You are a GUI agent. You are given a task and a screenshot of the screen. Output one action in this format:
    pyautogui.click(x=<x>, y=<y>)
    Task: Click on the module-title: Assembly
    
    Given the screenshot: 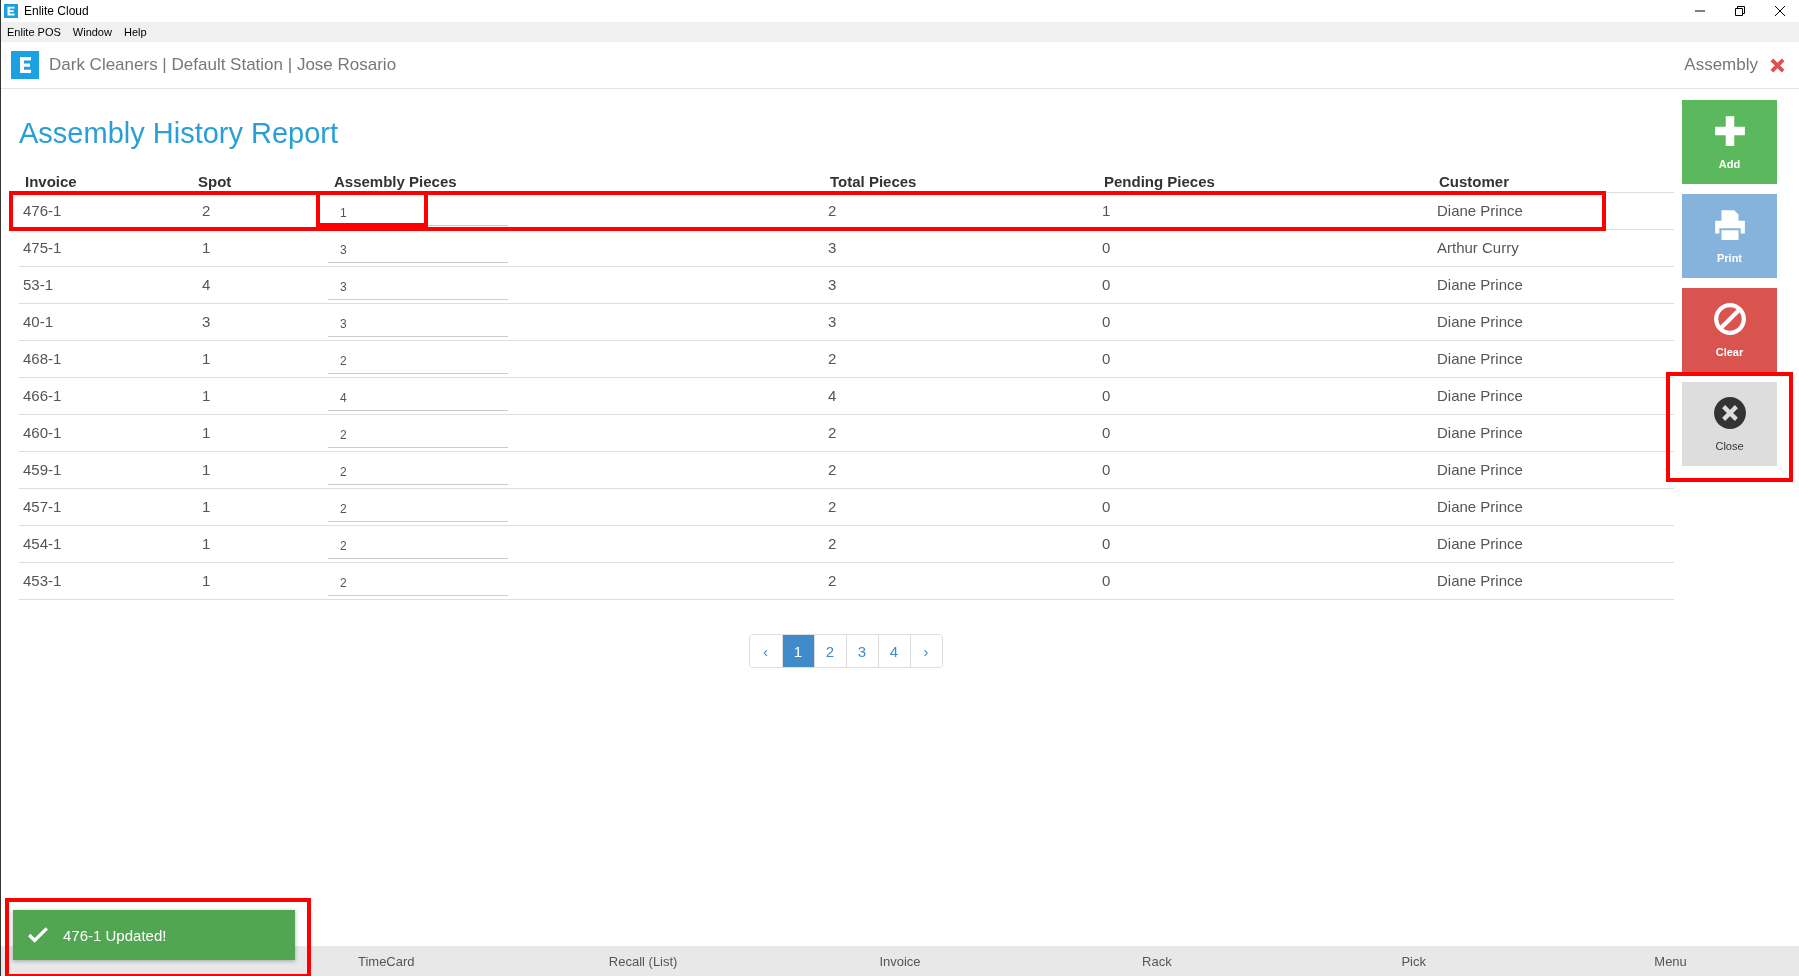 What is the action you would take?
    pyautogui.click(x=1721, y=65)
    